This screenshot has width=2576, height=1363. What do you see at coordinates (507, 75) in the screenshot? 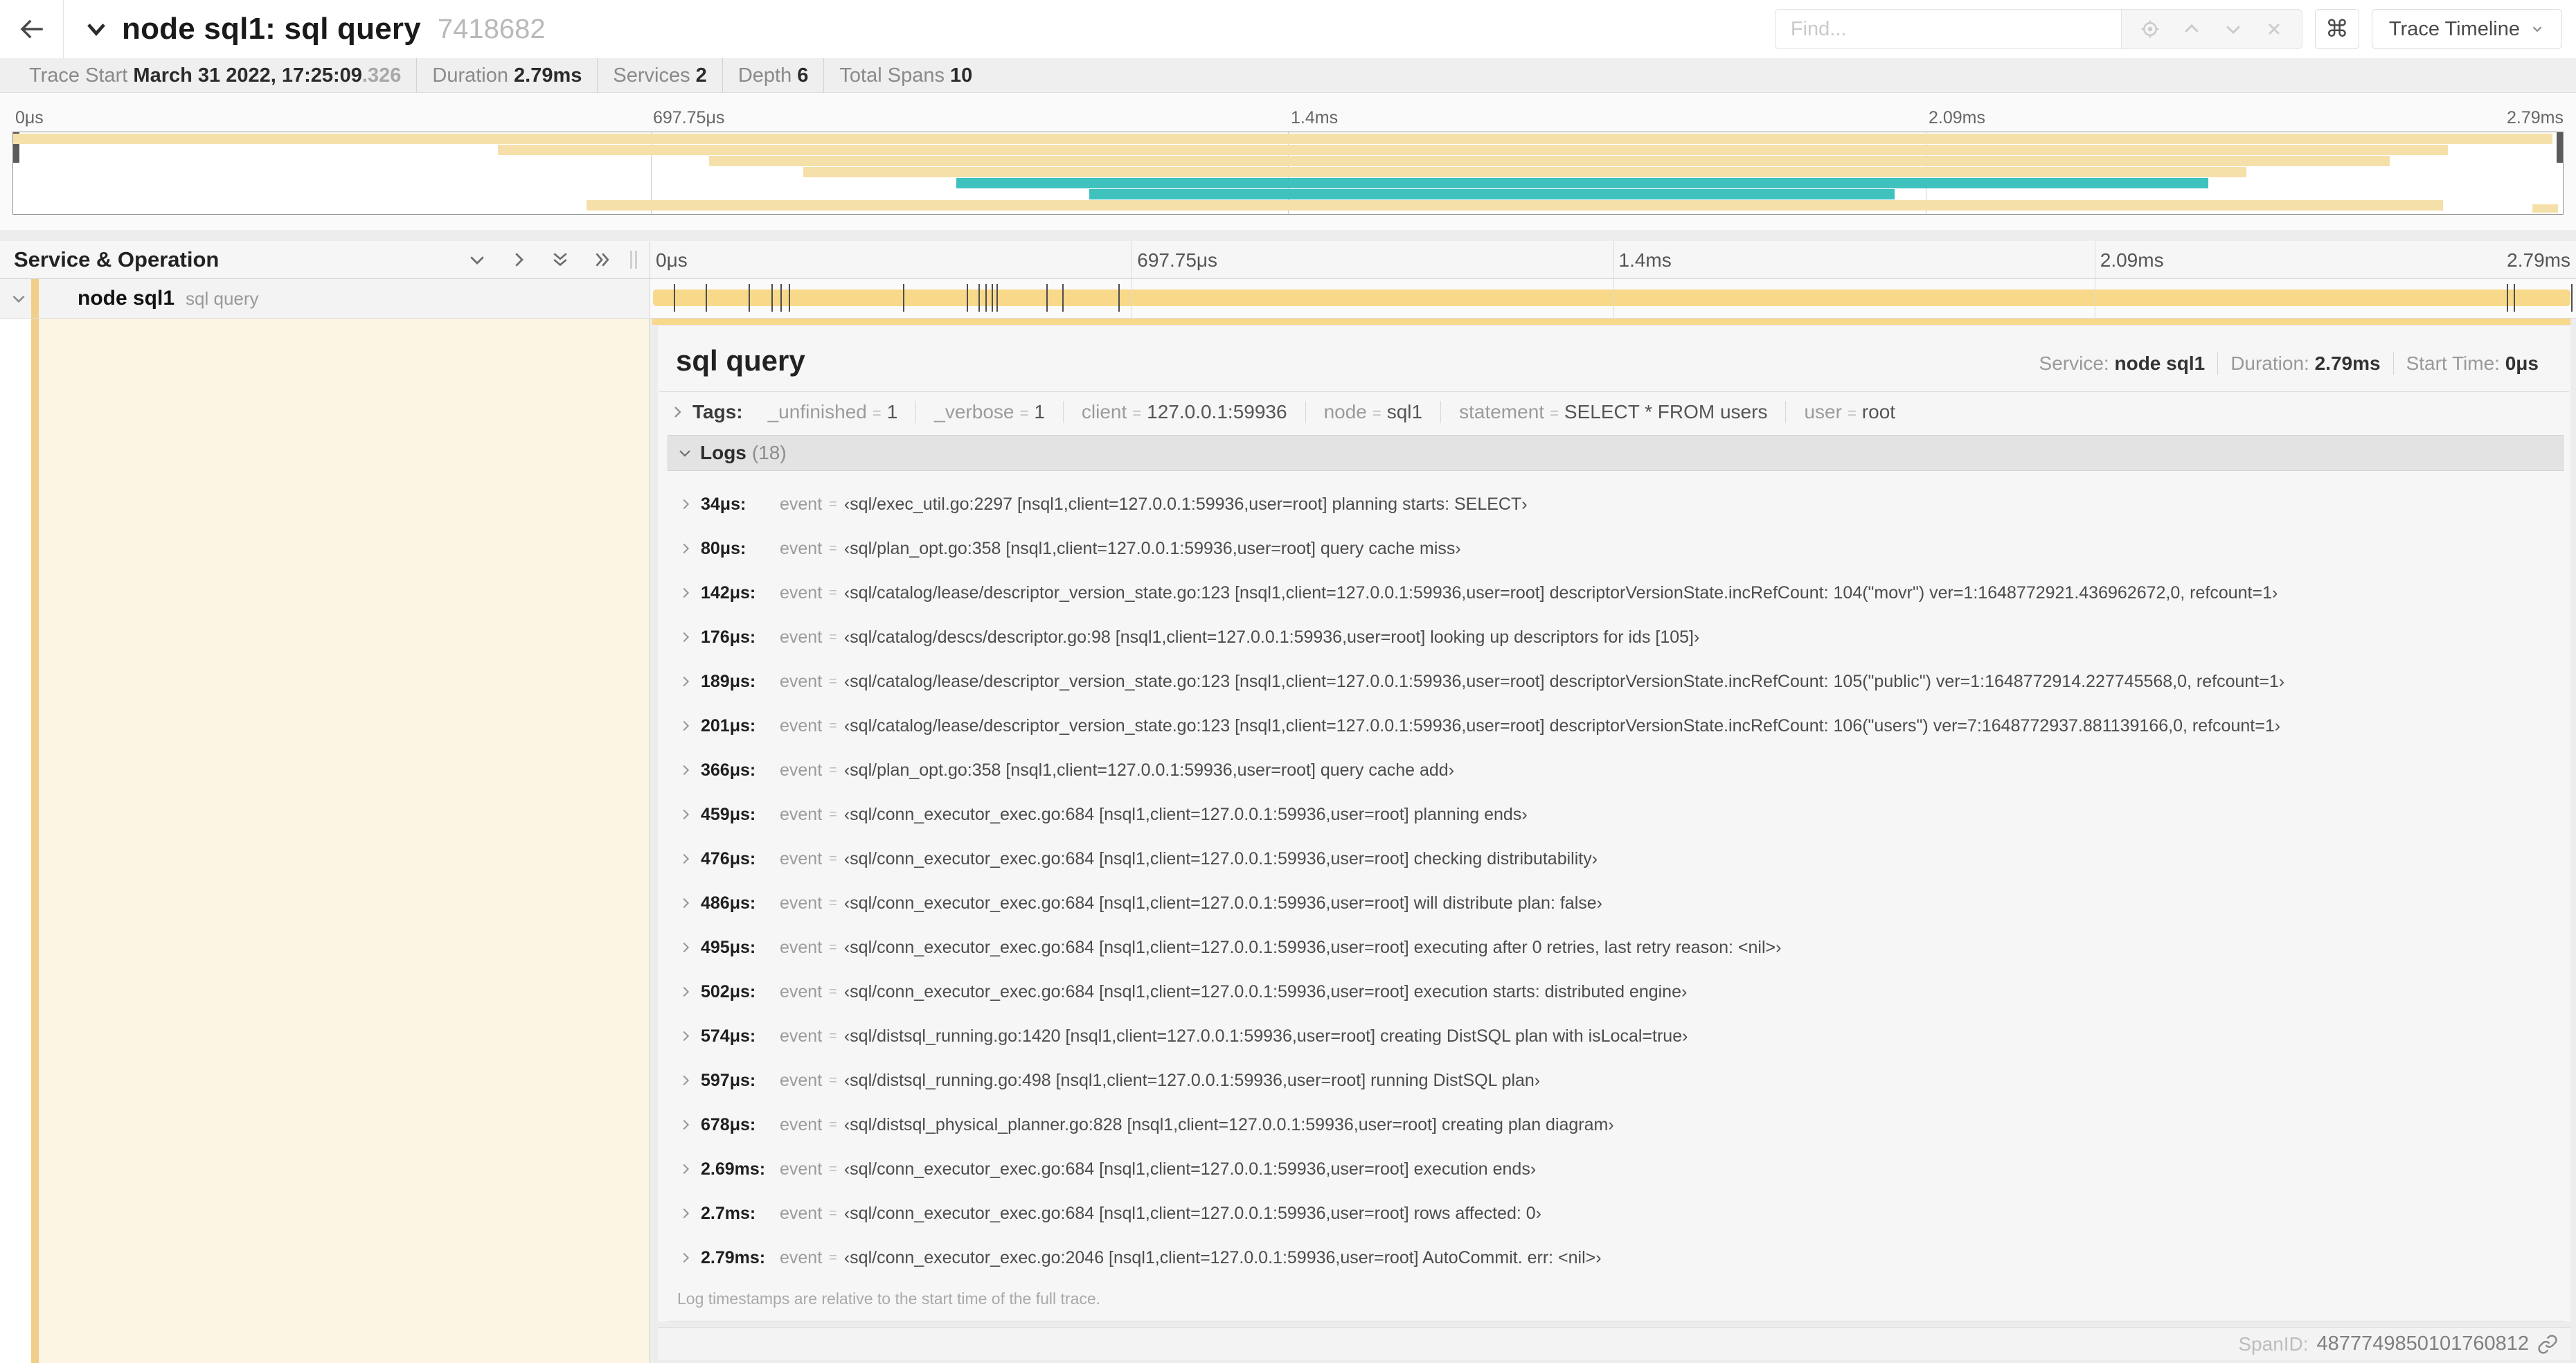
I see `summary-item: Duration 2.79ms` at bounding box center [507, 75].